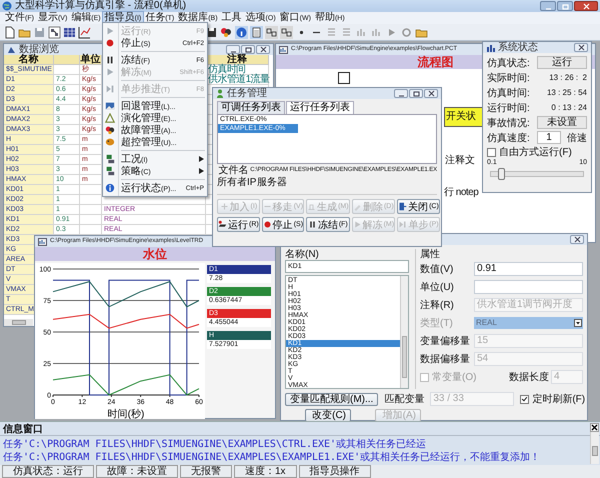  What do you see at coordinates (236, 182) in the screenshot?
I see `field-label: 所有者IP` at bounding box center [236, 182].